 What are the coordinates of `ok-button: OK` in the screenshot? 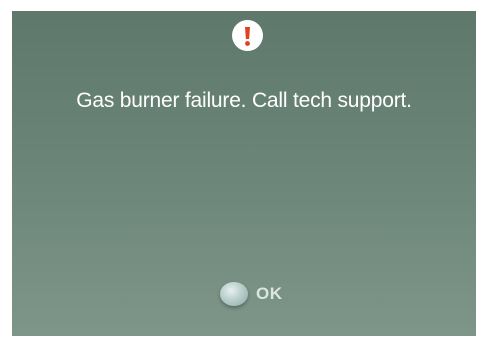 It's located at (251, 294).